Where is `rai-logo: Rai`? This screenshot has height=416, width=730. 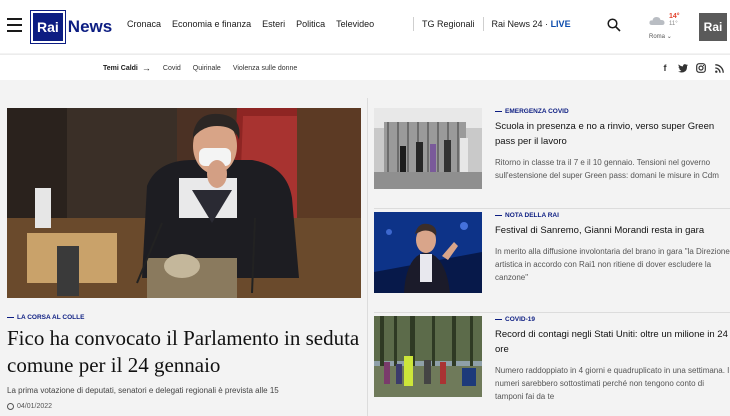
rai-logo: Rai is located at coordinates (713, 27).